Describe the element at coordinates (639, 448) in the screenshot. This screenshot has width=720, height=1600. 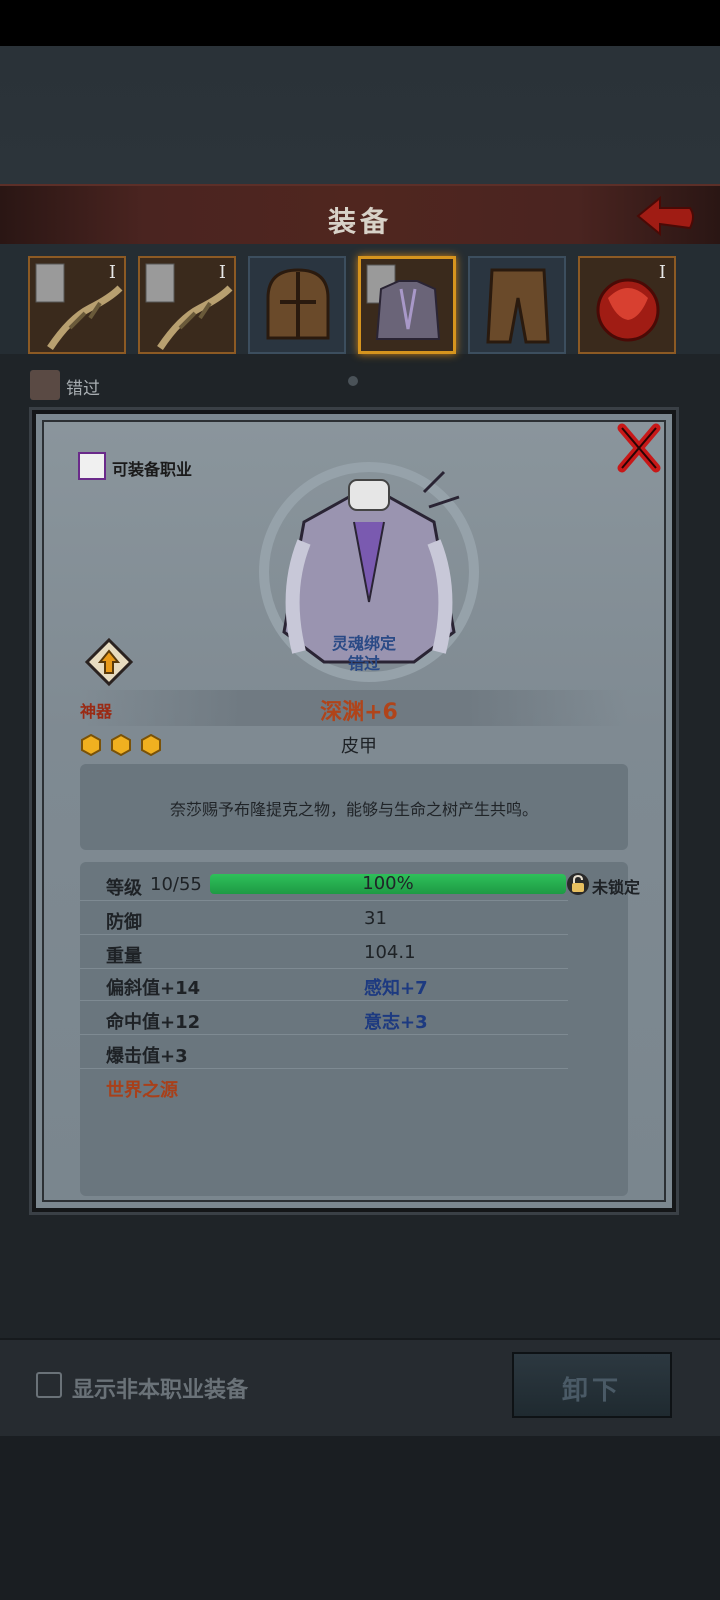
I see `close-icon` at that location.